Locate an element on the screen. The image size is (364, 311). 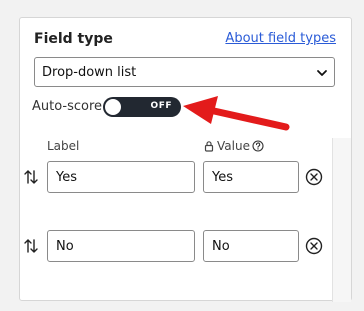
field-type-selected-value: Drop-down list is located at coordinates (89, 72).